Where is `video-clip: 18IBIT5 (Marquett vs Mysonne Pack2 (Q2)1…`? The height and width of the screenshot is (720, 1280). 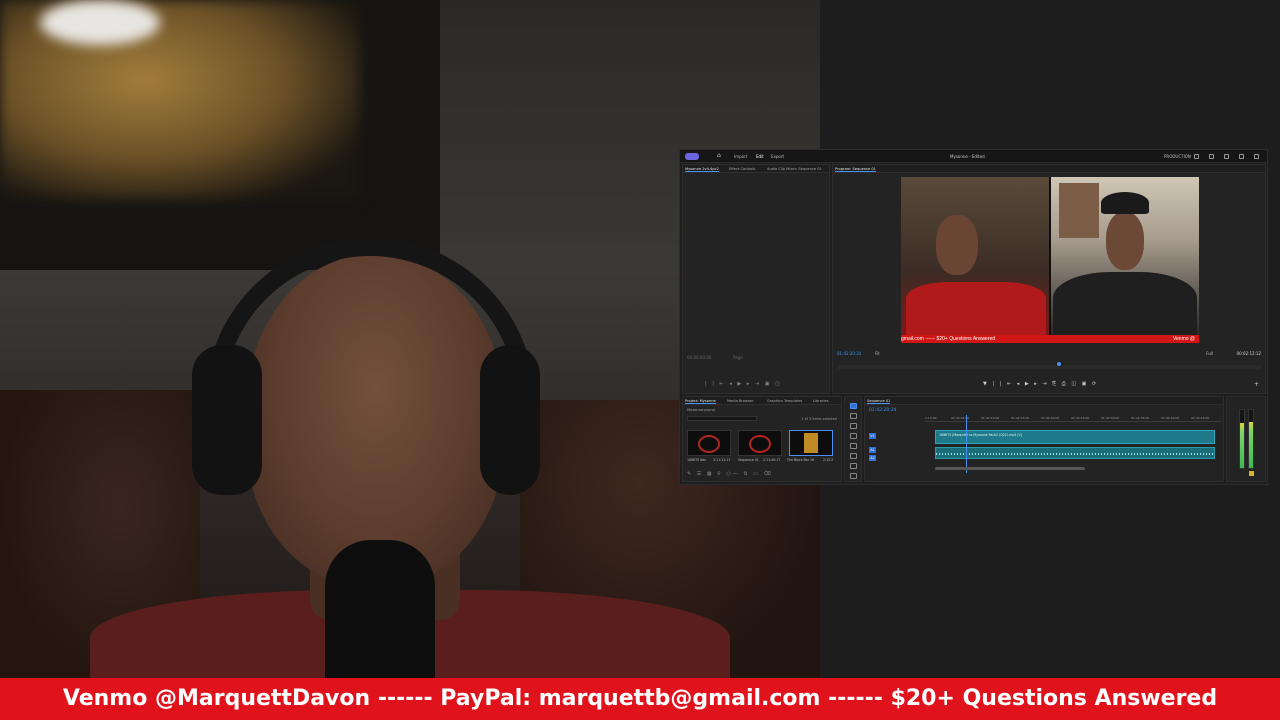 video-clip: 18IBIT5 (Marquett vs Mysonne Pack2 (Q2)1… is located at coordinates (1075, 437).